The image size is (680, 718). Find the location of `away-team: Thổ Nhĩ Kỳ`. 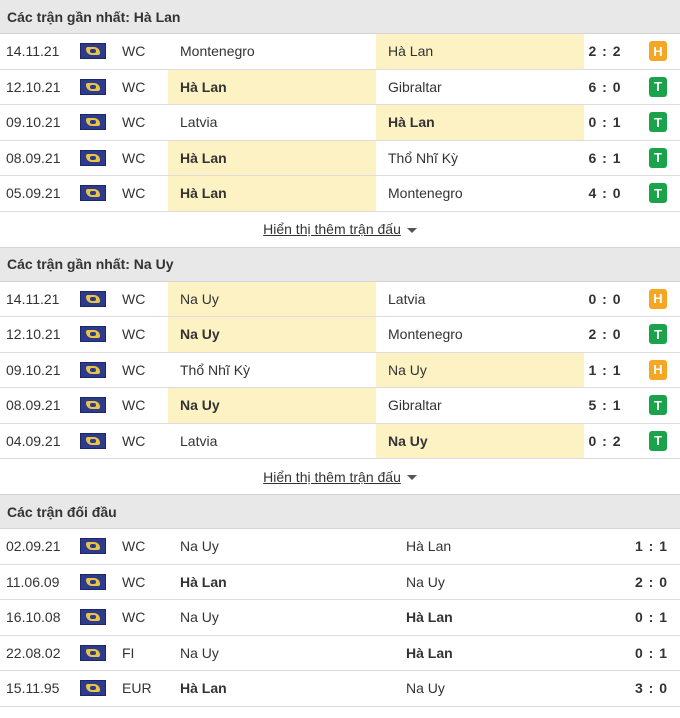

away-team: Thổ Nhĩ Kỳ is located at coordinates (480, 158).